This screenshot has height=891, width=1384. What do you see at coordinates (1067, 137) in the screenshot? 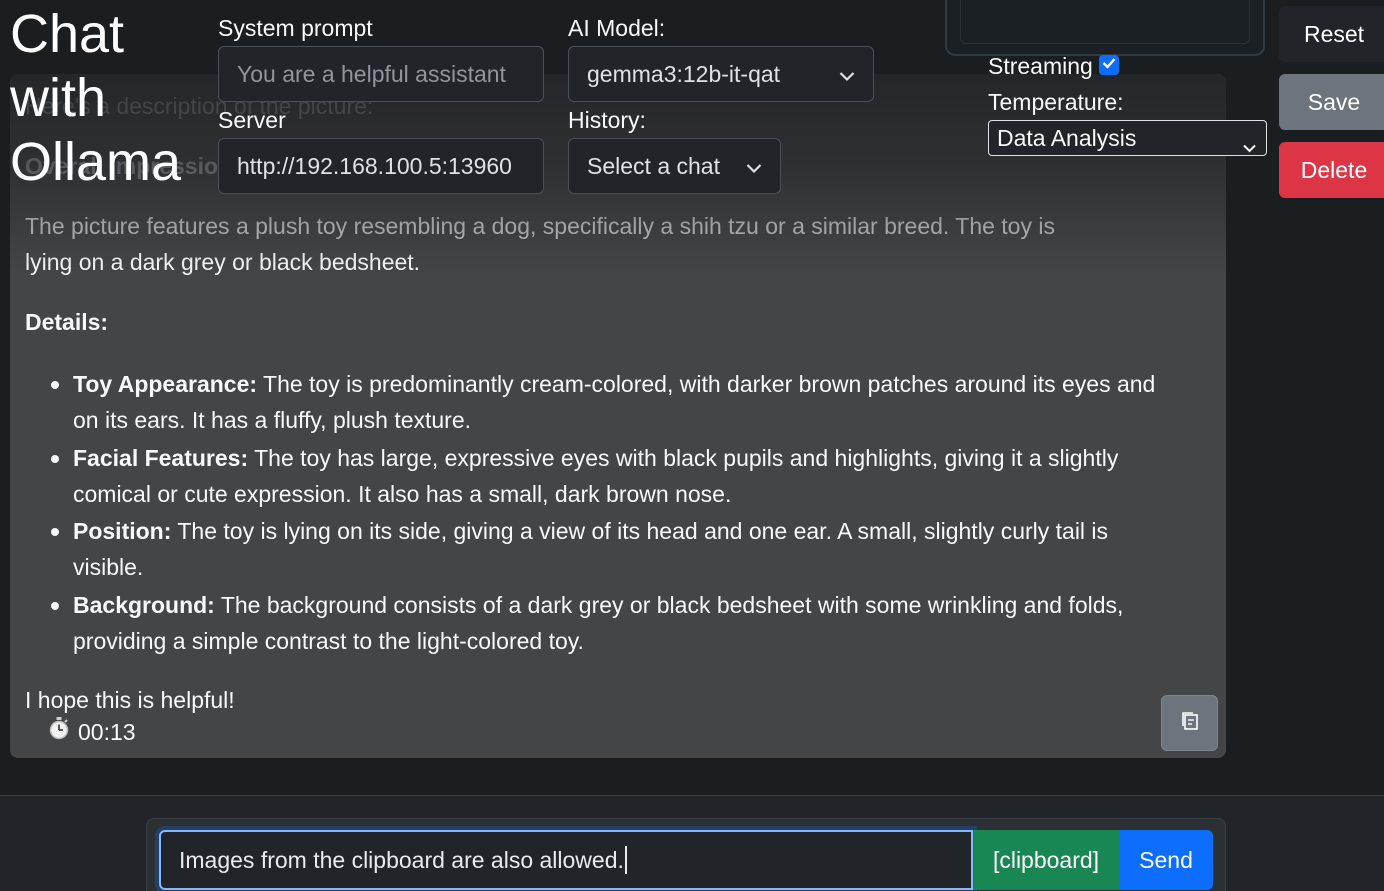
I see `temperature-value: Data Analysis` at bounding box center [1067, 137].